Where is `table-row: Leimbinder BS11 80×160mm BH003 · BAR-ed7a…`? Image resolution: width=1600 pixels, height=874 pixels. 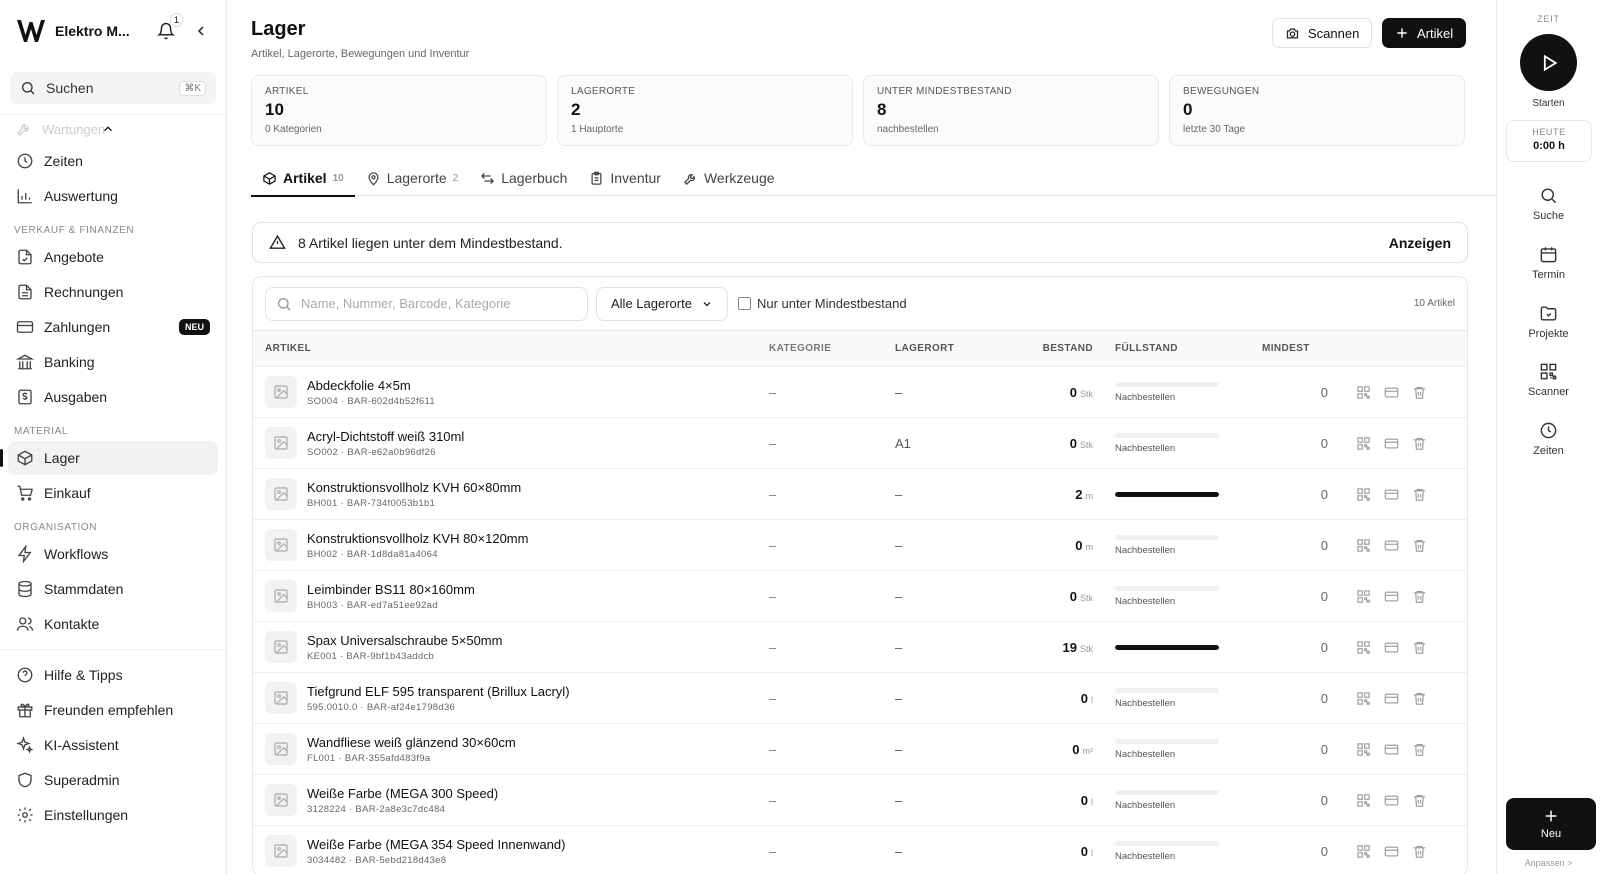
table-row: Leimbinder BS11 80×160mm BH003 · BAR-ed7a… is located at coordinates (860, 596).